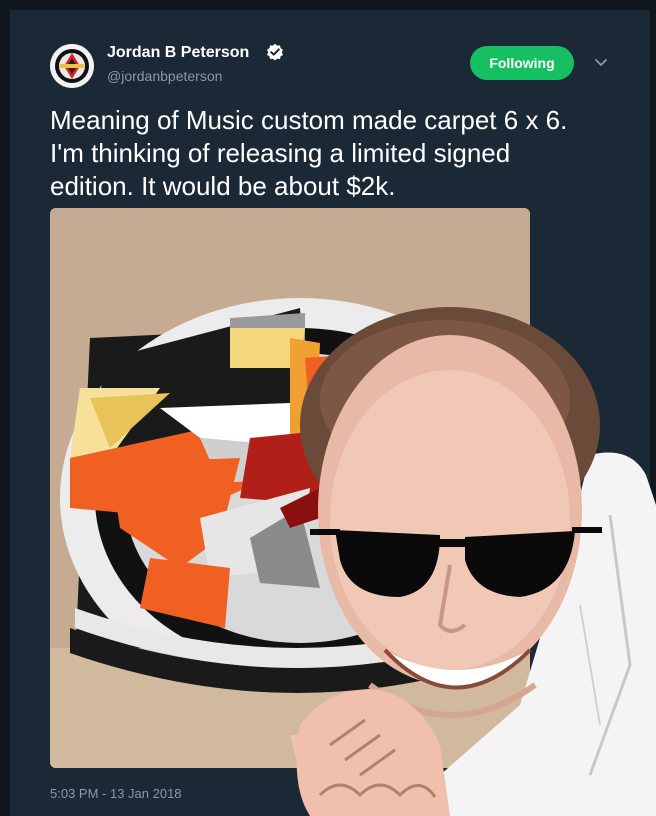  Describe the element at coordinates (164, 76) in the screenshot. I see `author-handle: @jordanbpeterson` at that location.